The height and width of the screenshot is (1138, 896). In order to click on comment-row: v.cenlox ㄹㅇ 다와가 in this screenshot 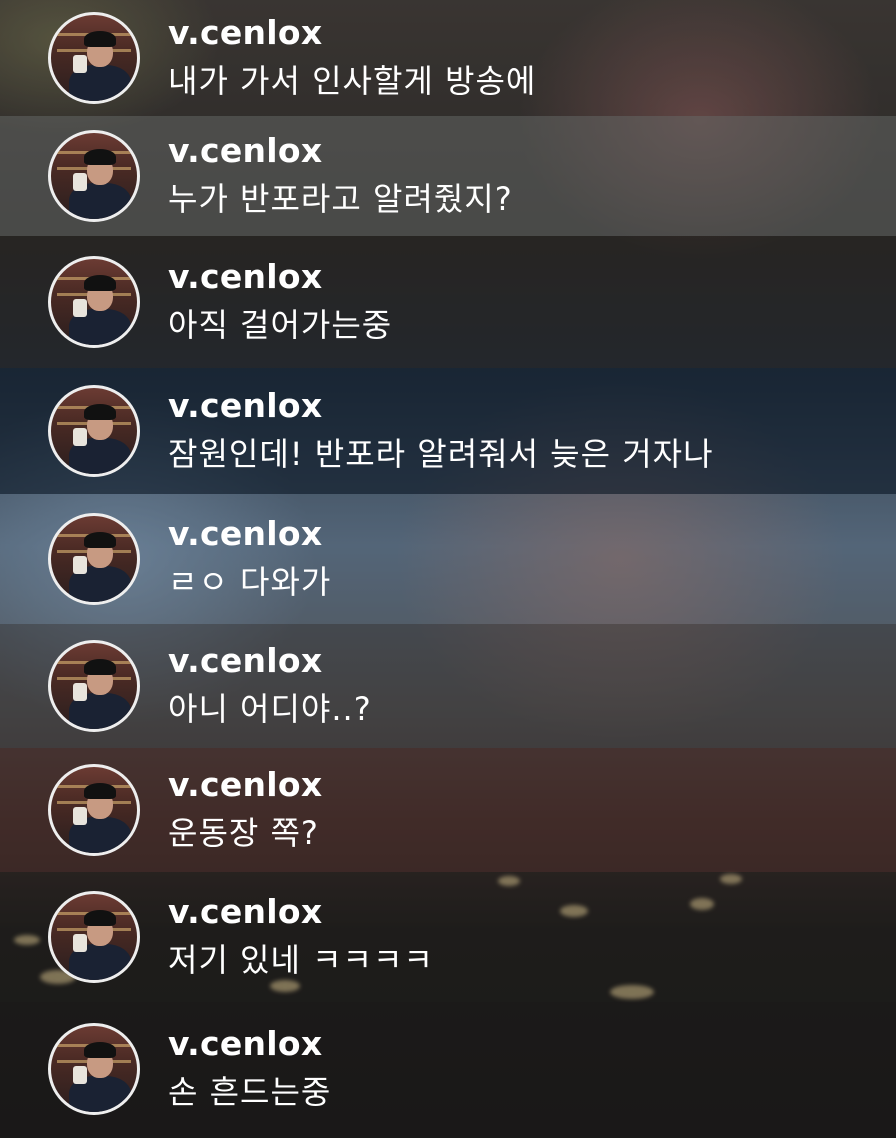, I will do `click(448, 559)`.